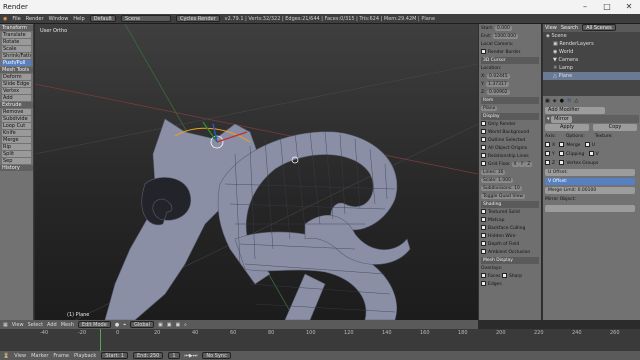  What do you see at coordinates (67, 325) in the screenshot?
I see `menu-mesh: Mesh` at bounding box center [67, 325].